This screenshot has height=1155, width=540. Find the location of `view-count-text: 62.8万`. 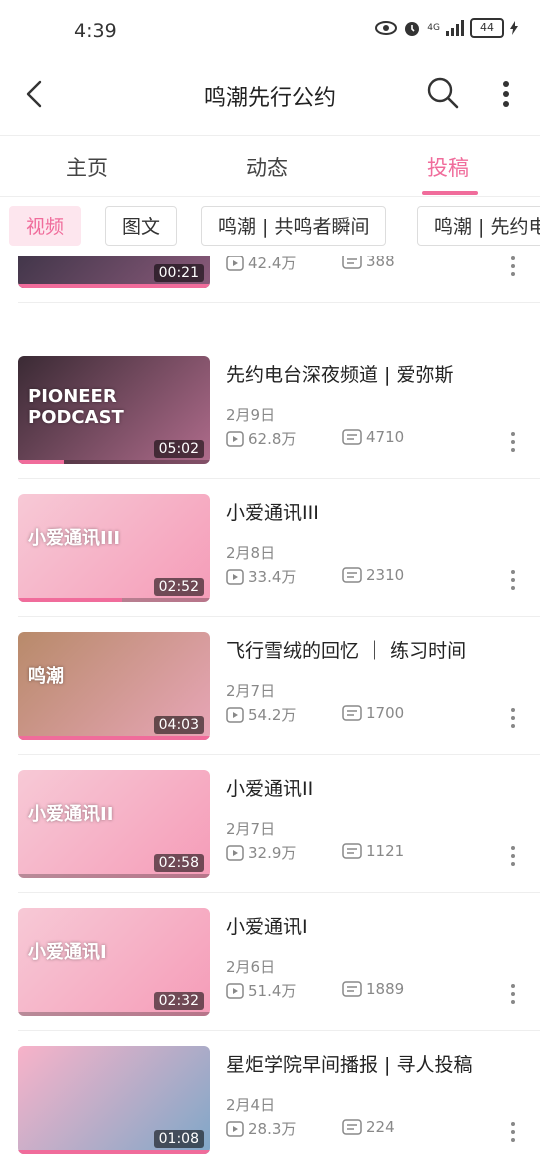

view-count-text: 62.8万 is located at coordinates (272, 439).